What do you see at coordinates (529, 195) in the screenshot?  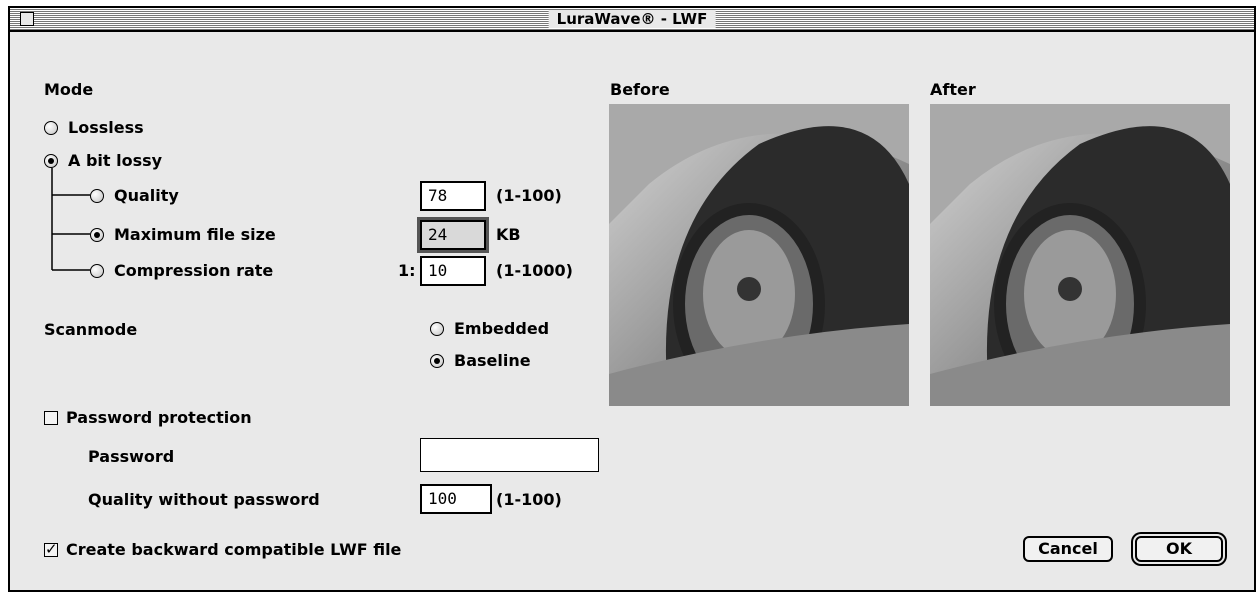 I see `quality-range: (1-100)` at bounding box center [529, 195].